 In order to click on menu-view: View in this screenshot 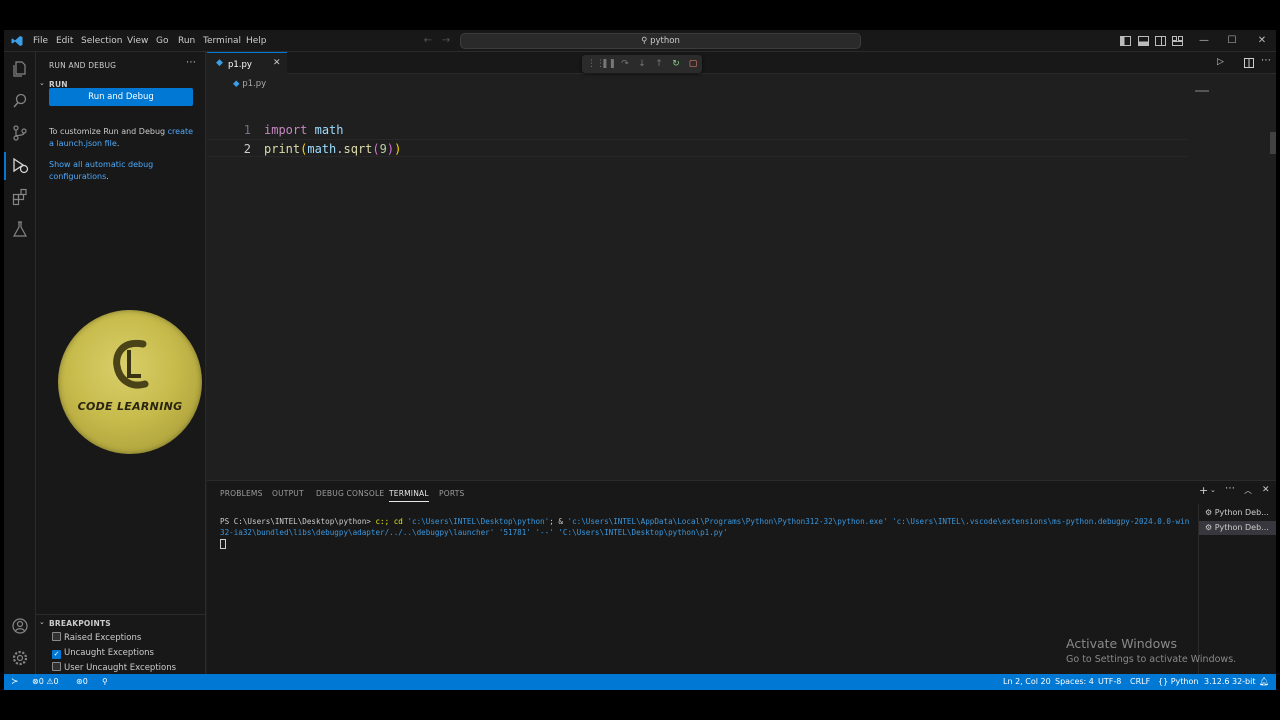, I will do `click(137, 41)`.